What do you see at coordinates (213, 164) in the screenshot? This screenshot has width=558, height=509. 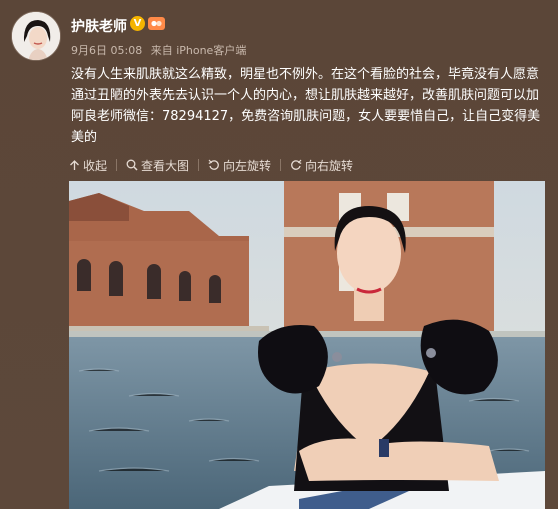 I see `rotate-left-icon` at bounding box center [213, 164].